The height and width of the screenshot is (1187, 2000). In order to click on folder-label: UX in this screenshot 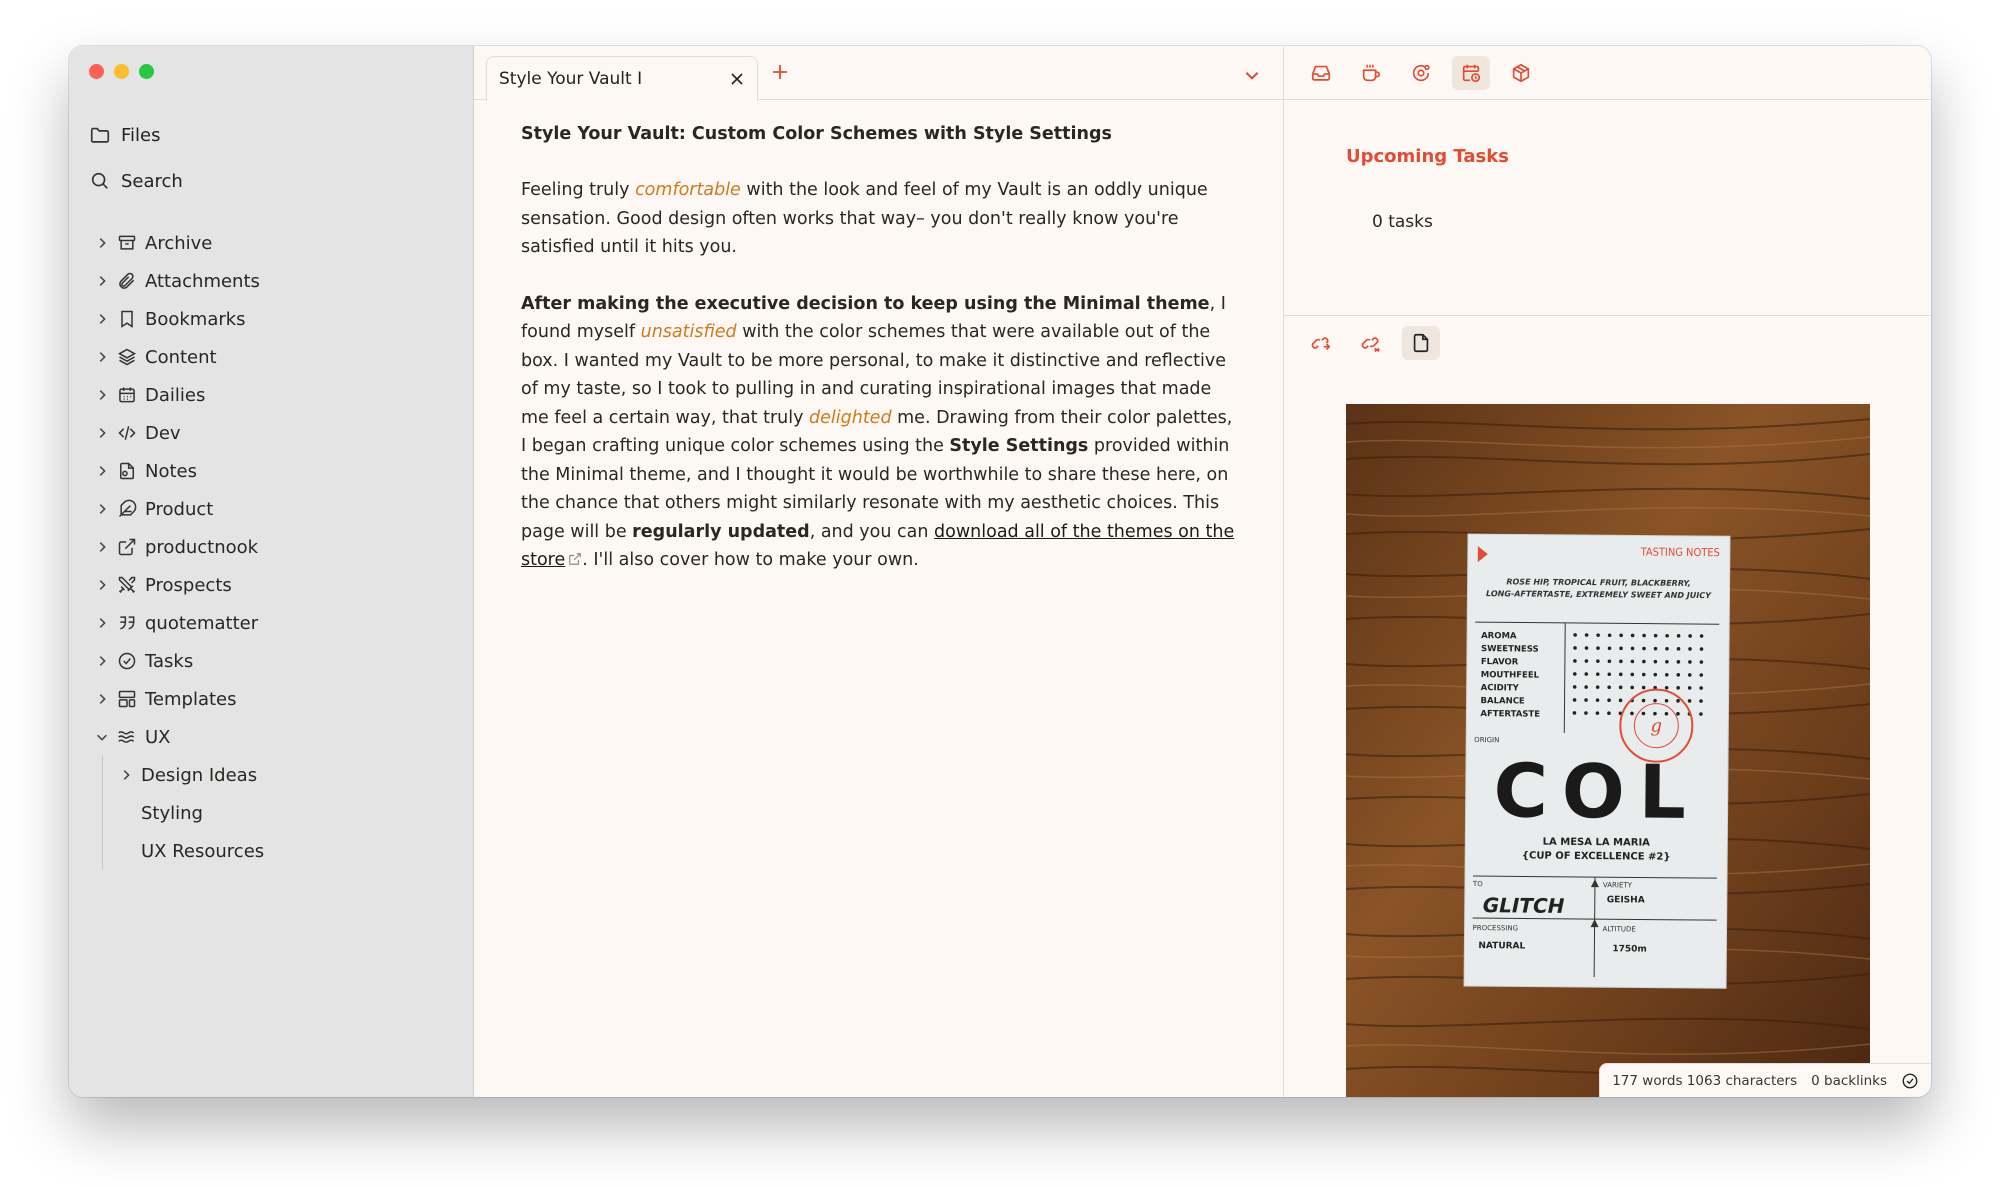, I will do `click(158, 737)`.